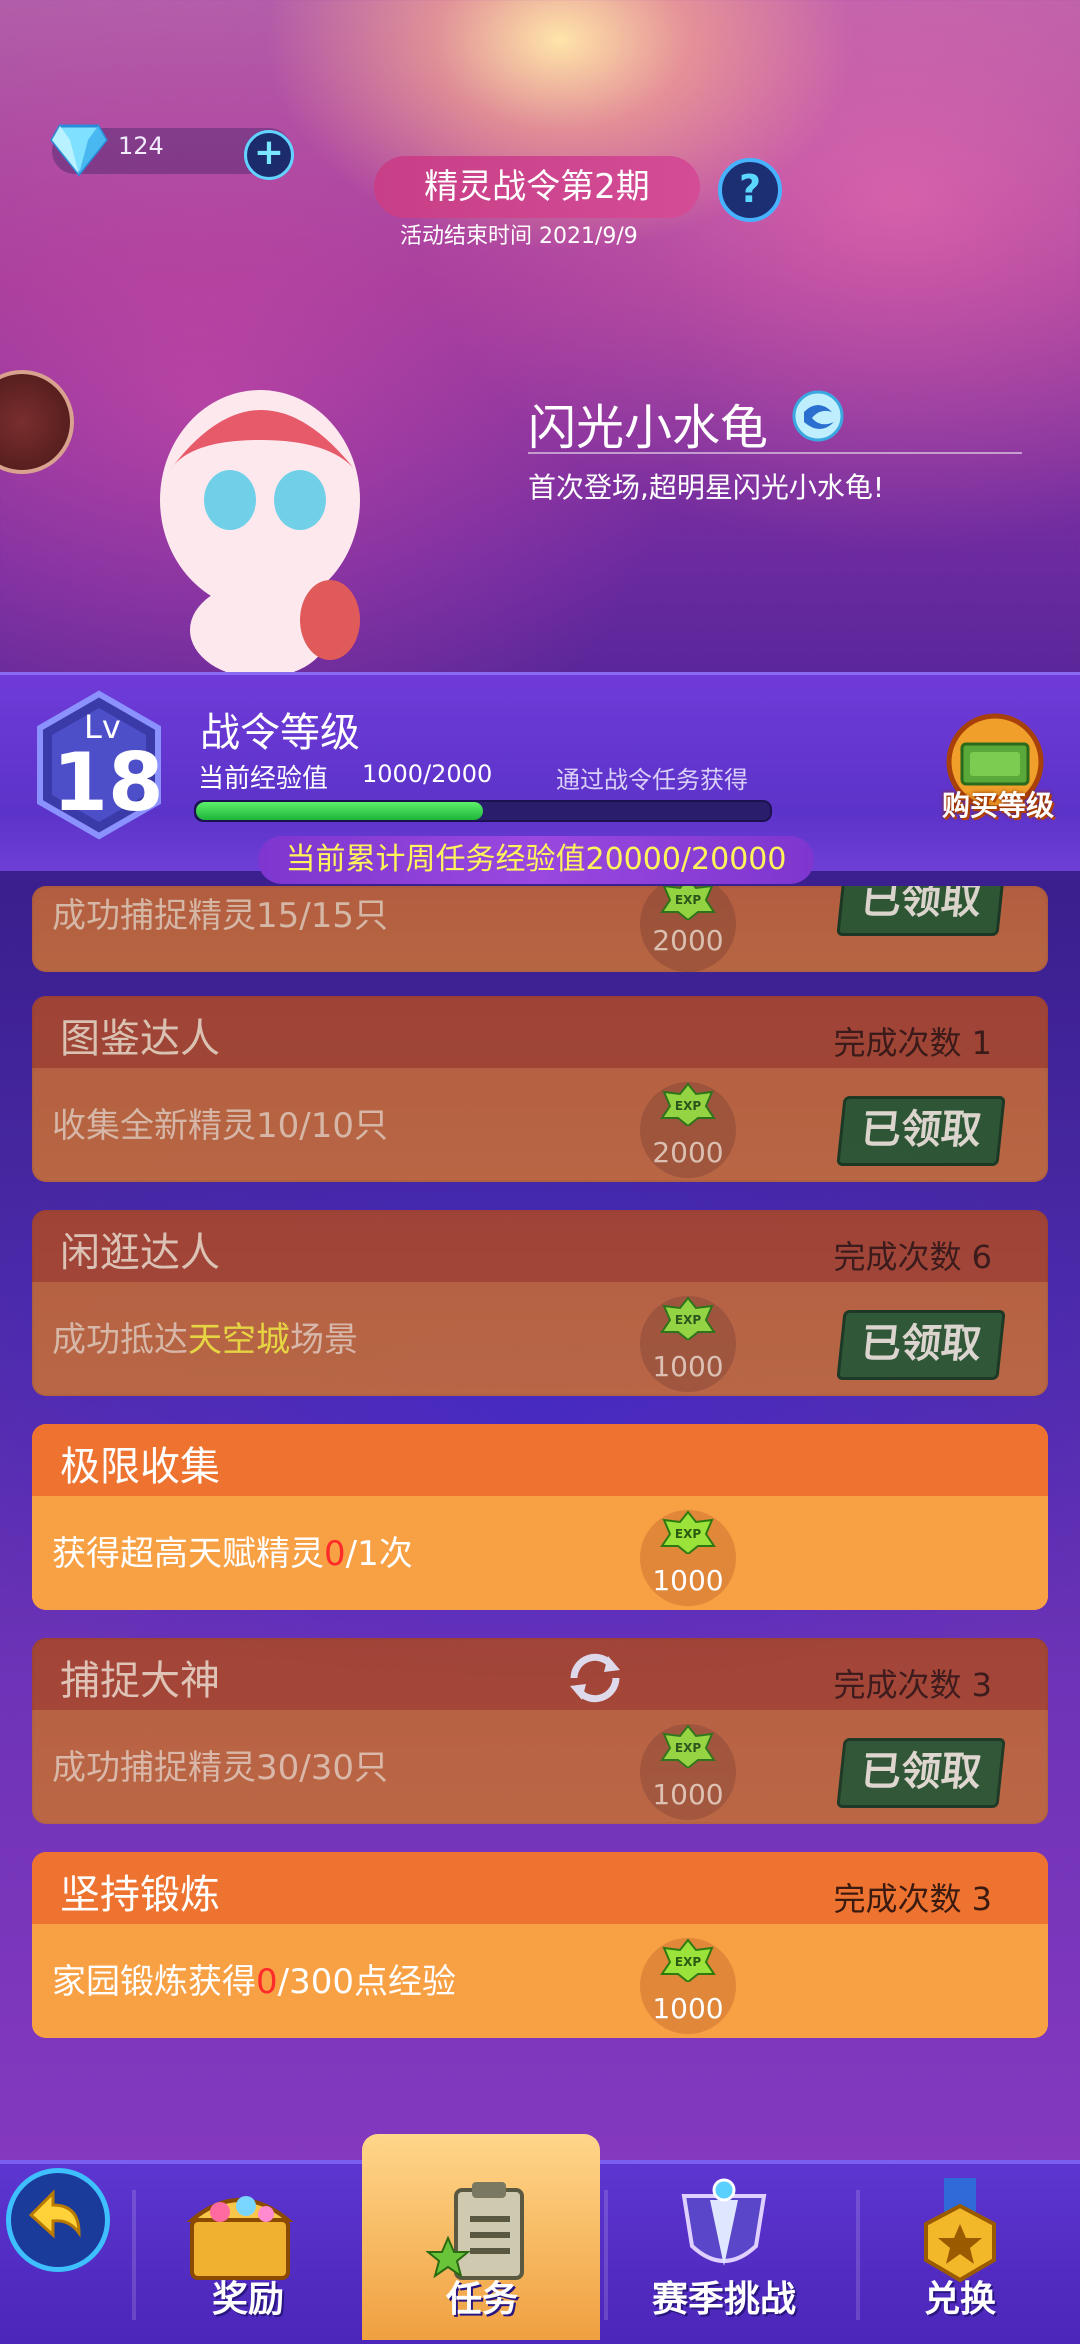  I want to click on task-description: 家园锻炼获得0/300点经验, so click(254, 1982).